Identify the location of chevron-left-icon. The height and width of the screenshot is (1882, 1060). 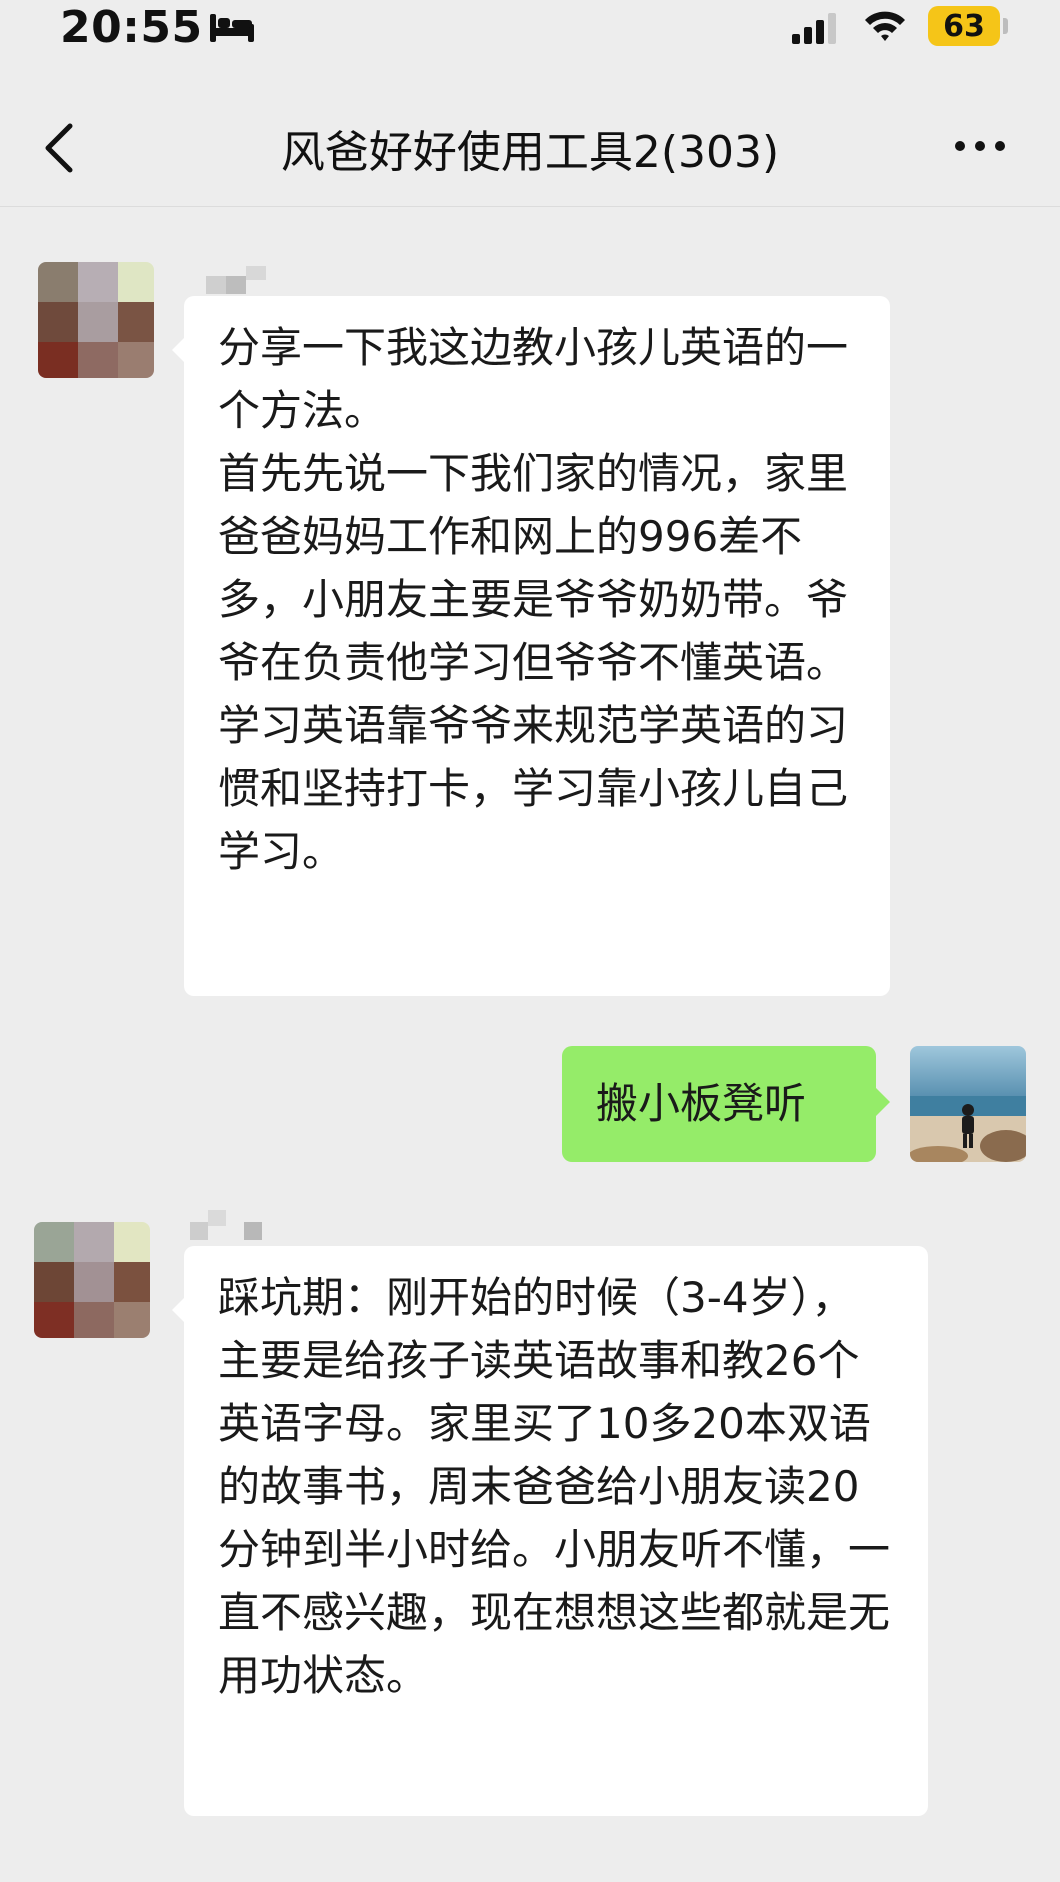
(60, 148).